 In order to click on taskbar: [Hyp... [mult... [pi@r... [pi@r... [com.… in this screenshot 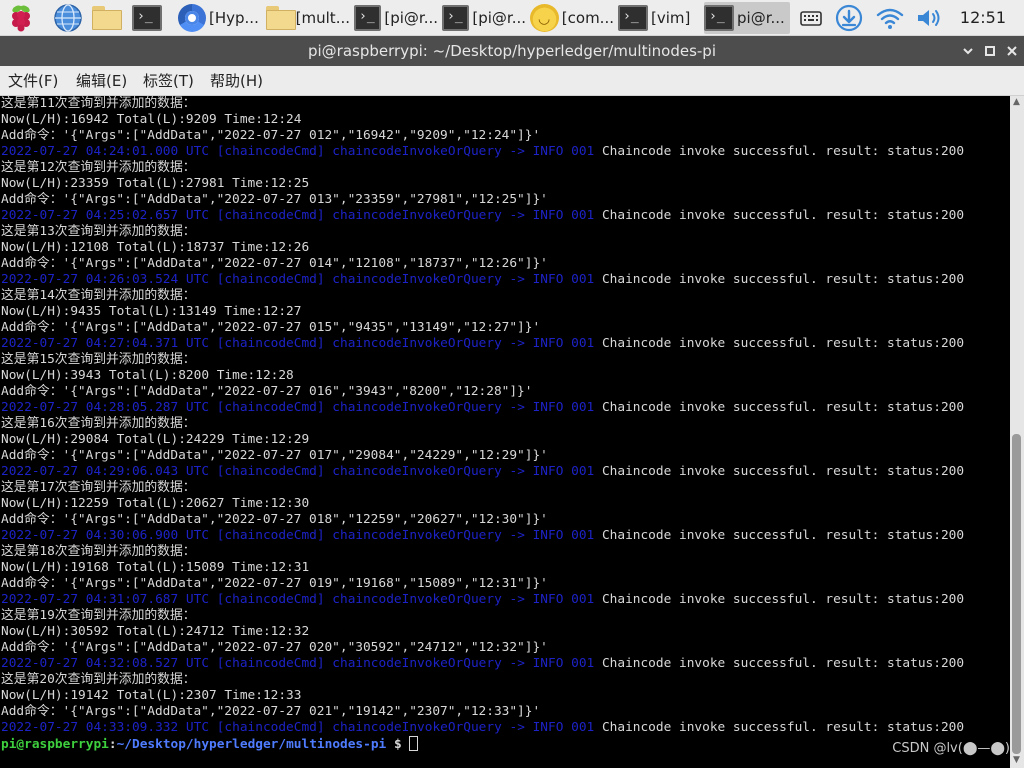, I will do `click(512, 18)`.